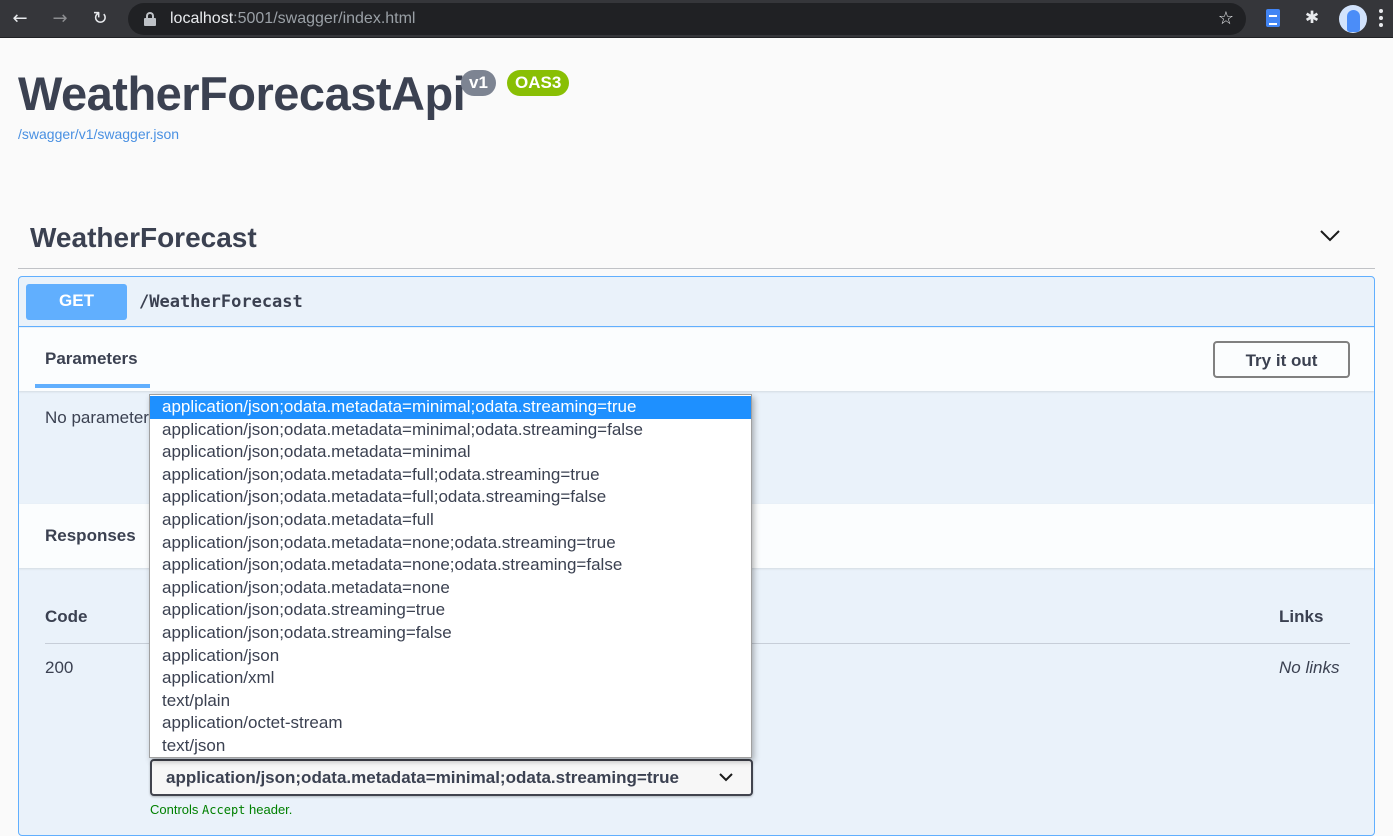 This screenshot has width=1393, height=836. I want to click on bookmark-star-icon: ☆, so click(1226, 19).